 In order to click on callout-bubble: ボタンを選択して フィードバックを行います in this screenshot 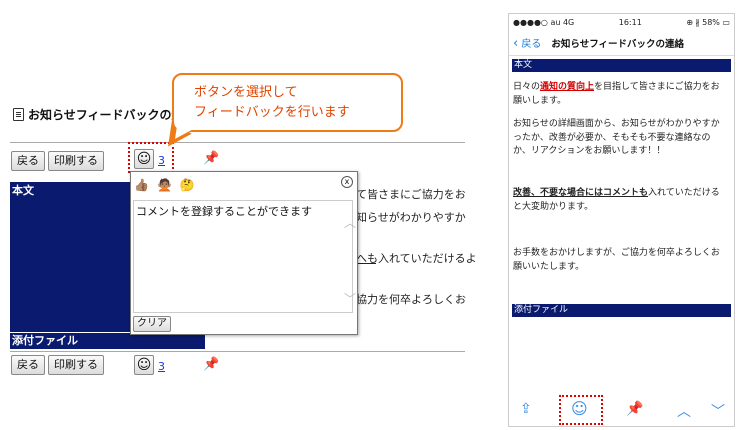, I will do `click(287, 102)`.